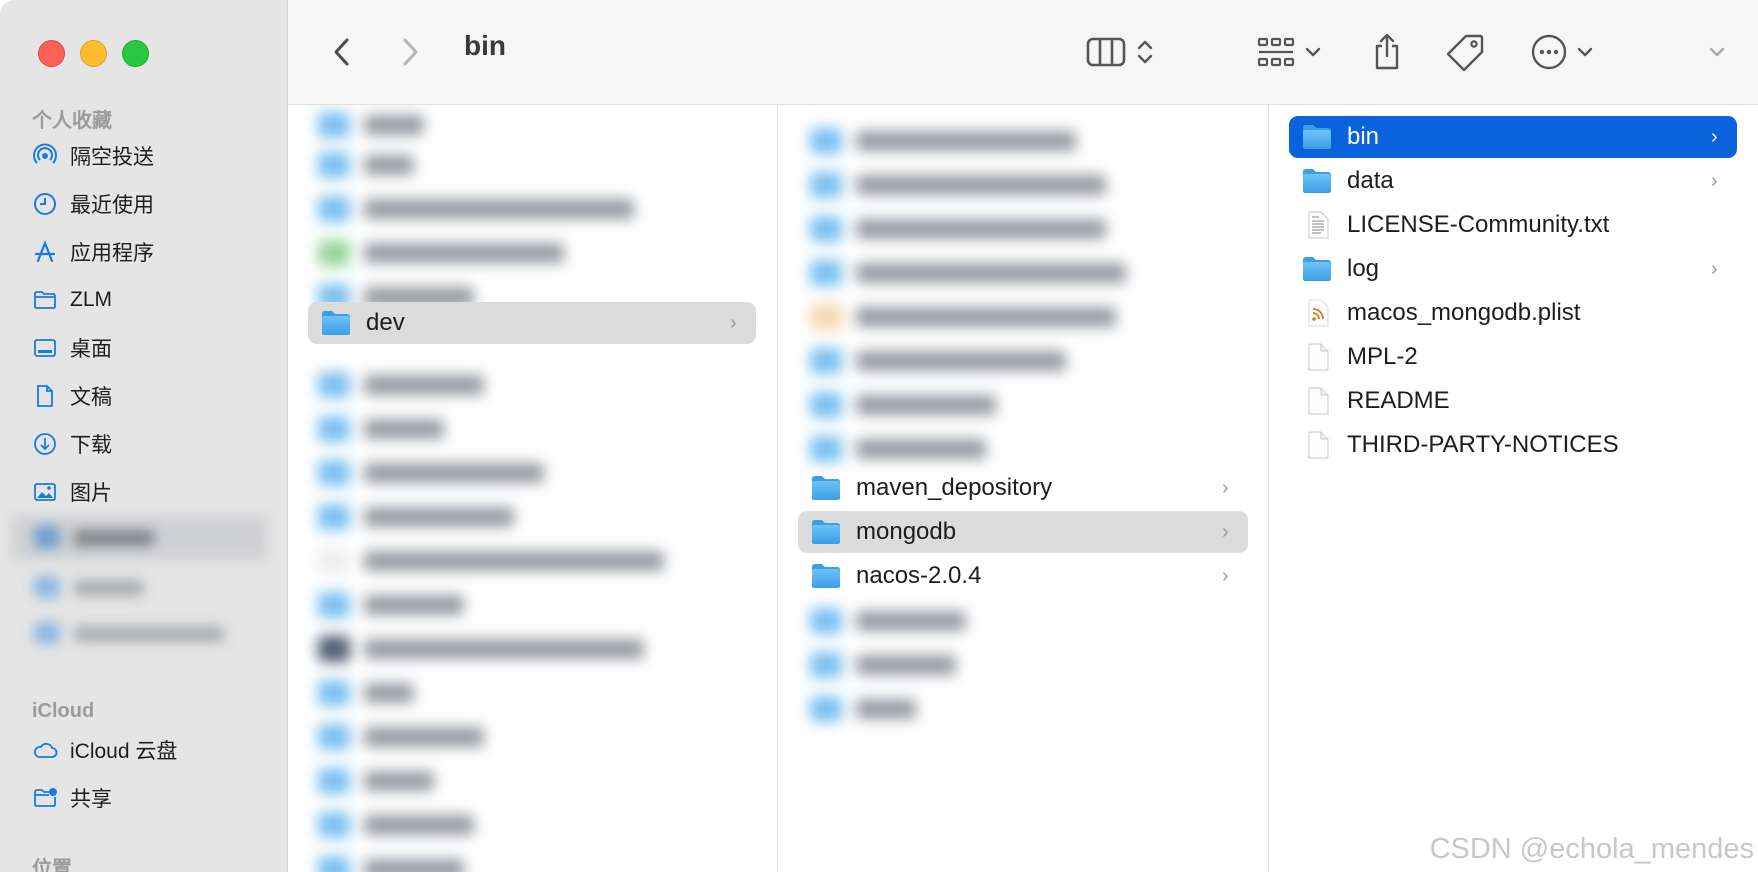  I want to click on list-item-data: data ›, so click(1513, 181).